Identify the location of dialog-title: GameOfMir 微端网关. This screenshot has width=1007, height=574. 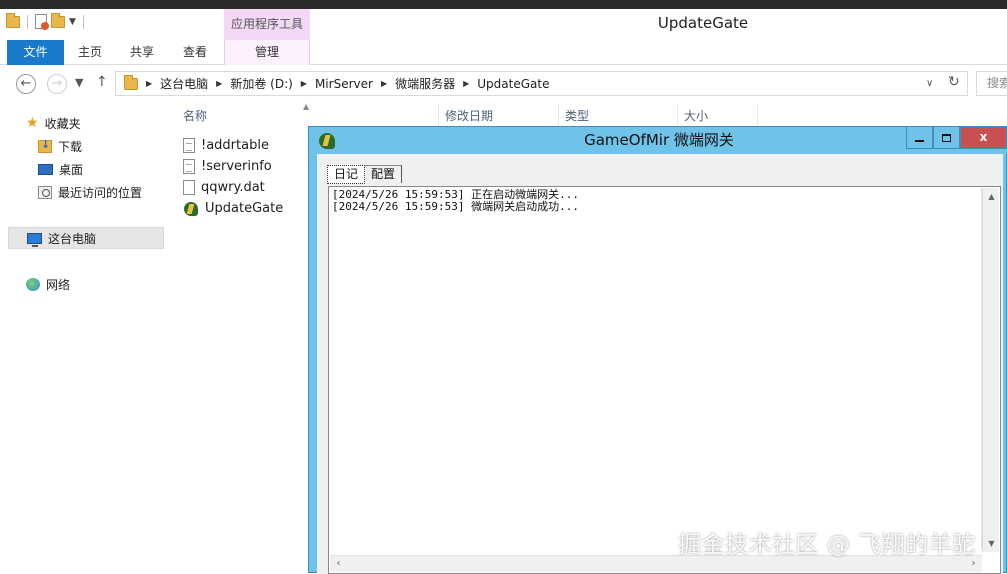
(659, 140).